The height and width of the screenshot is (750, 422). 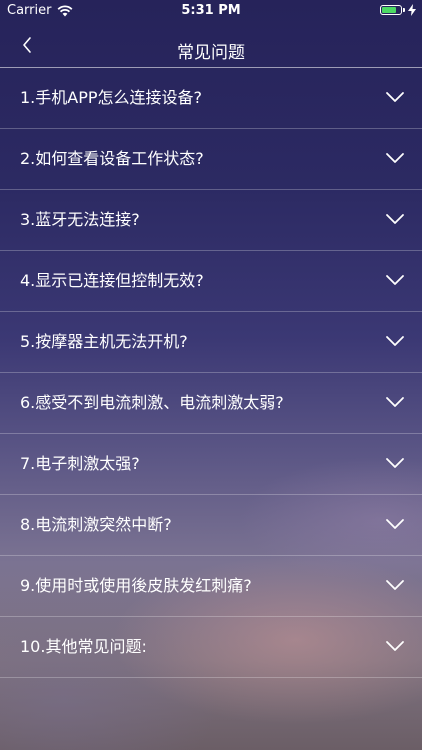 I want to click on battery-icon, so click(x=391, y=10).